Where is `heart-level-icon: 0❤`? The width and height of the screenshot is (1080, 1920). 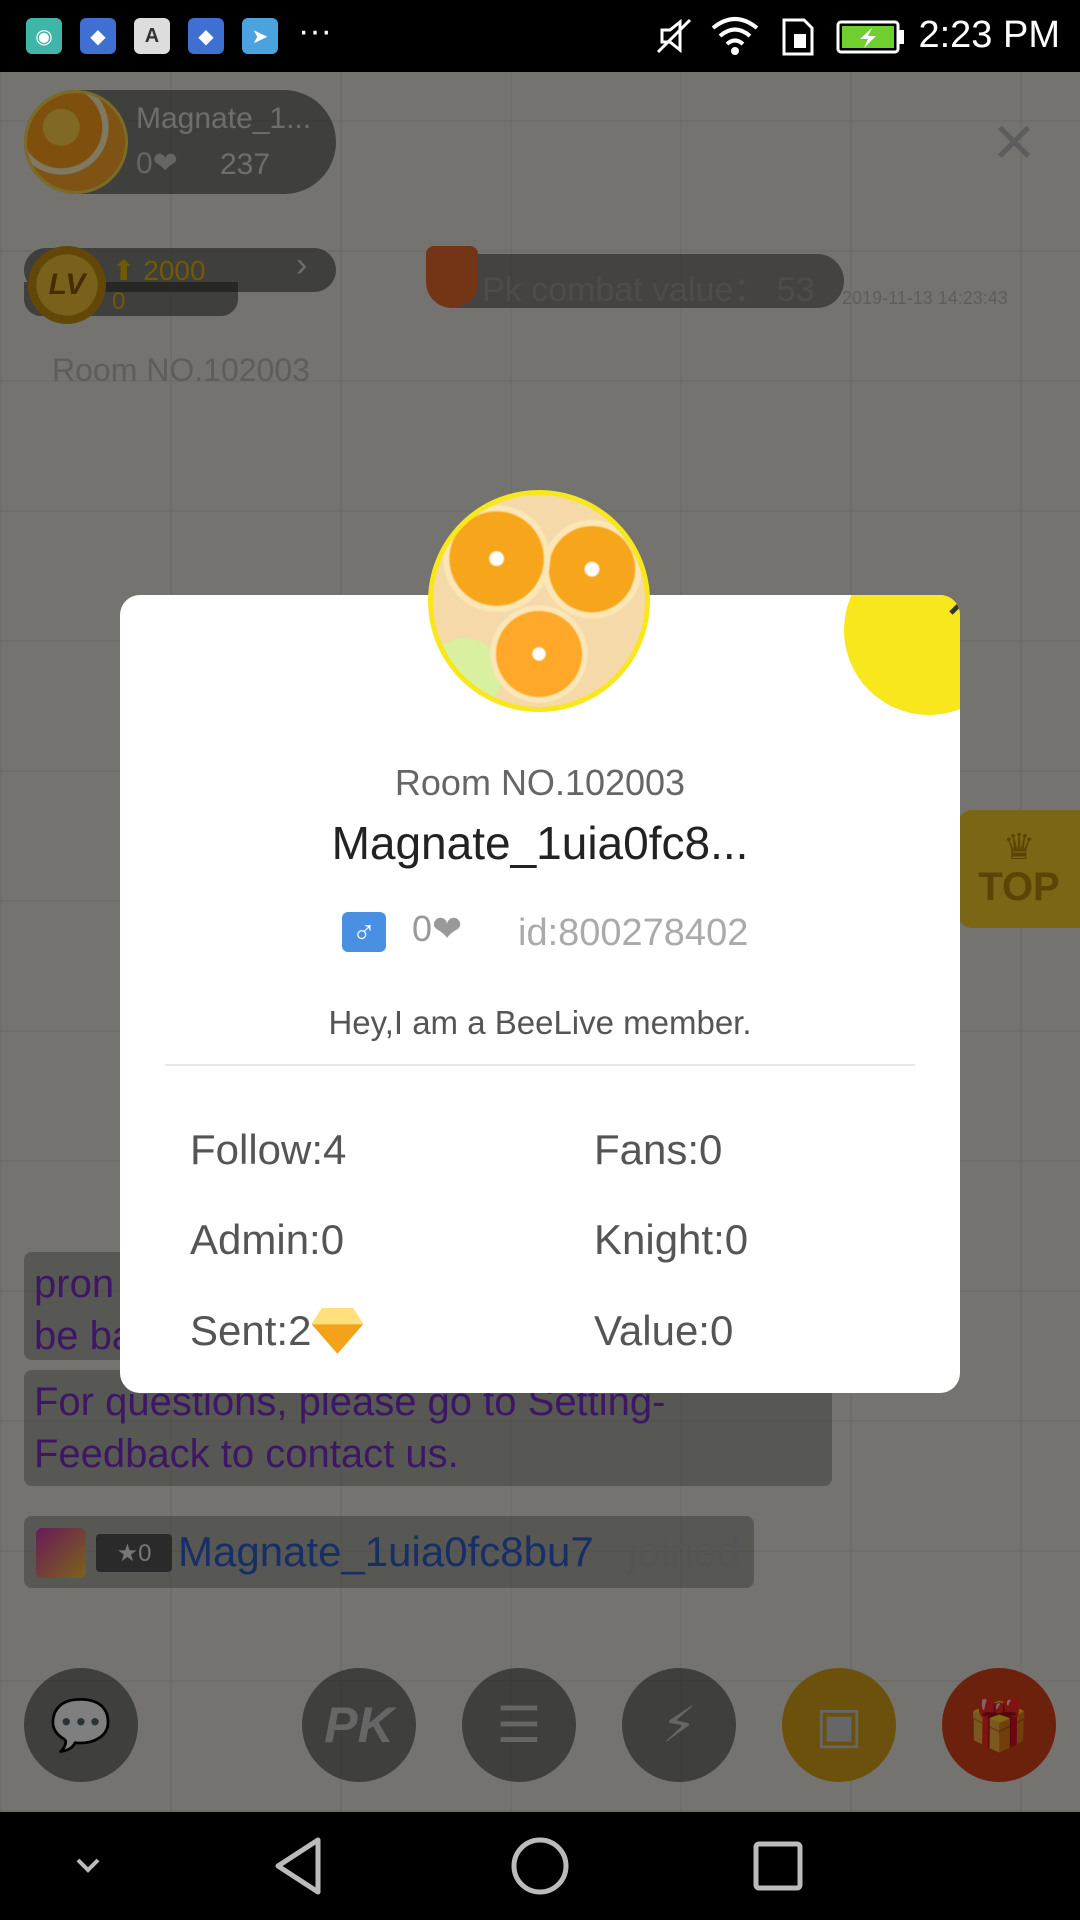
heart-level-icon: 0❤ is located at coordinates (437, 928).